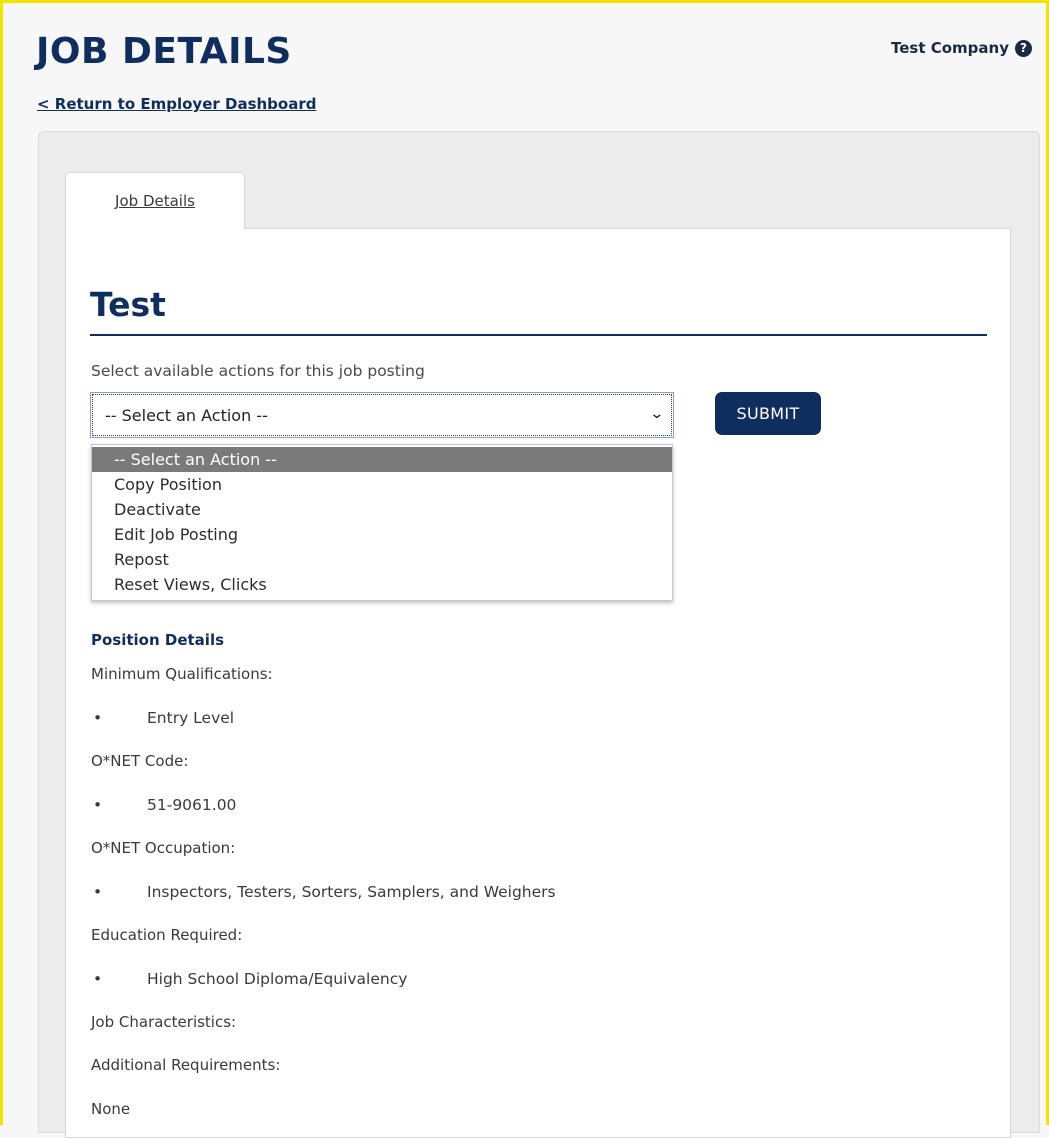  What do you see at coordinates (531, 718) in the screenshot?
I see `list-item: • Entry Level` at bounding box center [531, 718].